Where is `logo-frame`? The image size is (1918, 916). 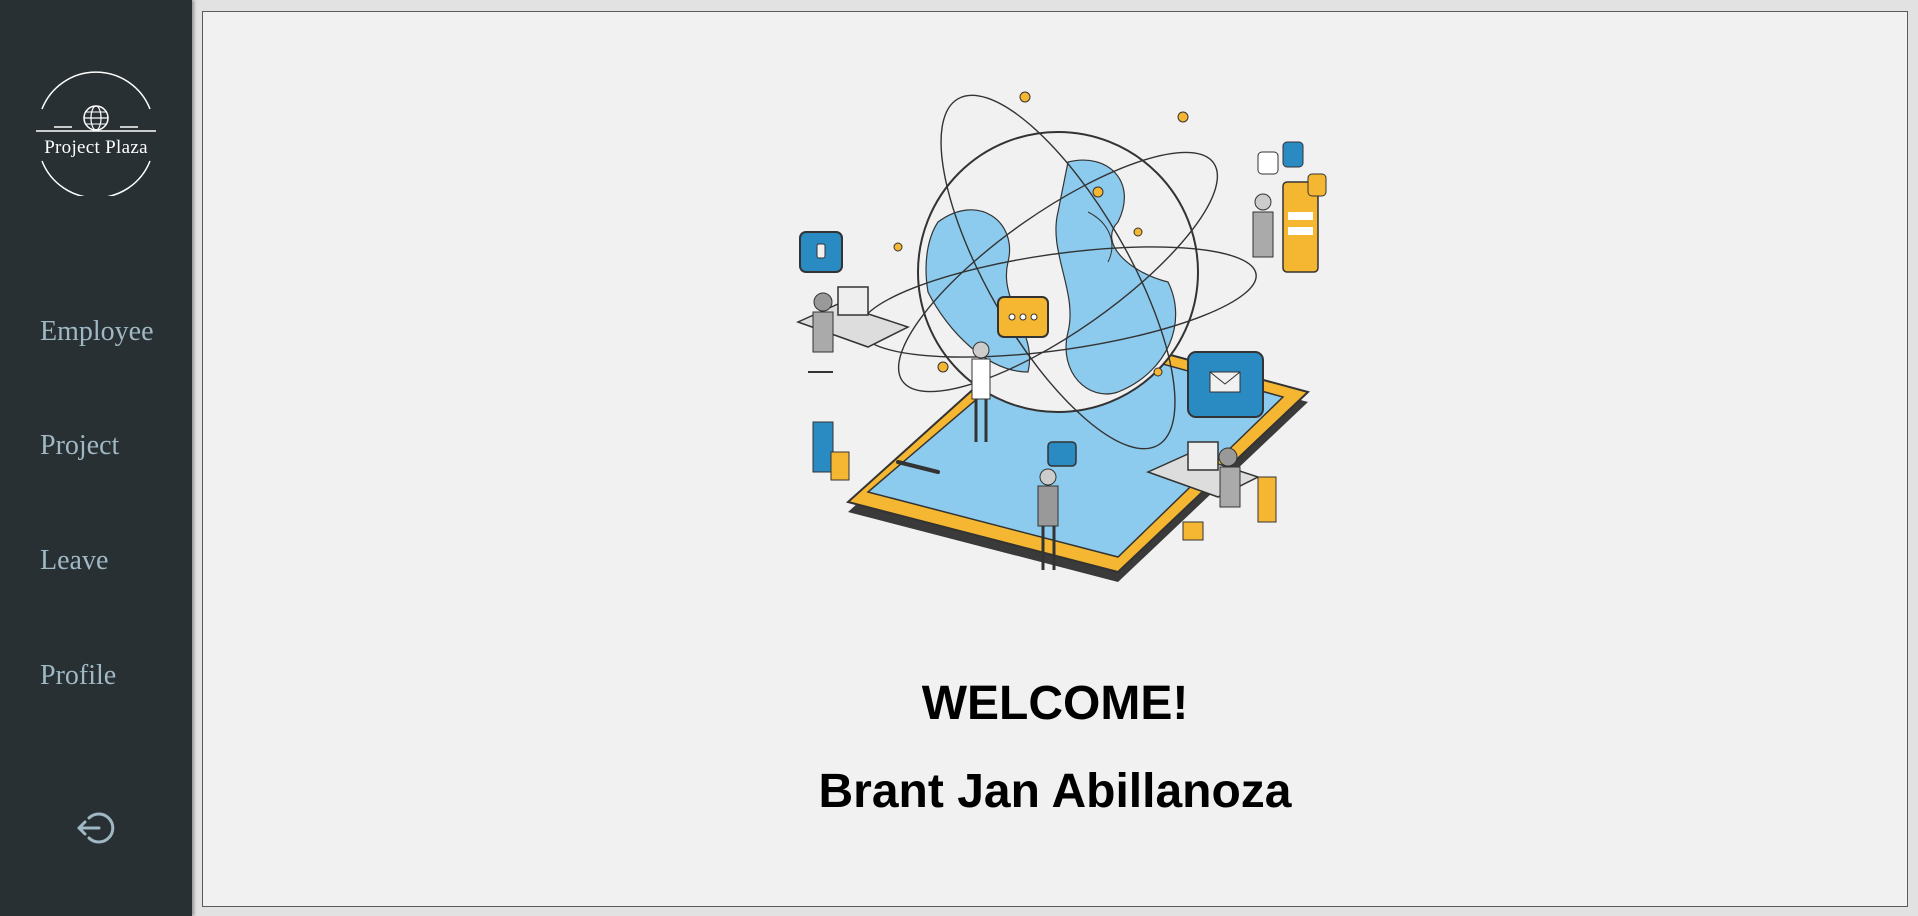
logo-frame is located at coordinates (96, 133).